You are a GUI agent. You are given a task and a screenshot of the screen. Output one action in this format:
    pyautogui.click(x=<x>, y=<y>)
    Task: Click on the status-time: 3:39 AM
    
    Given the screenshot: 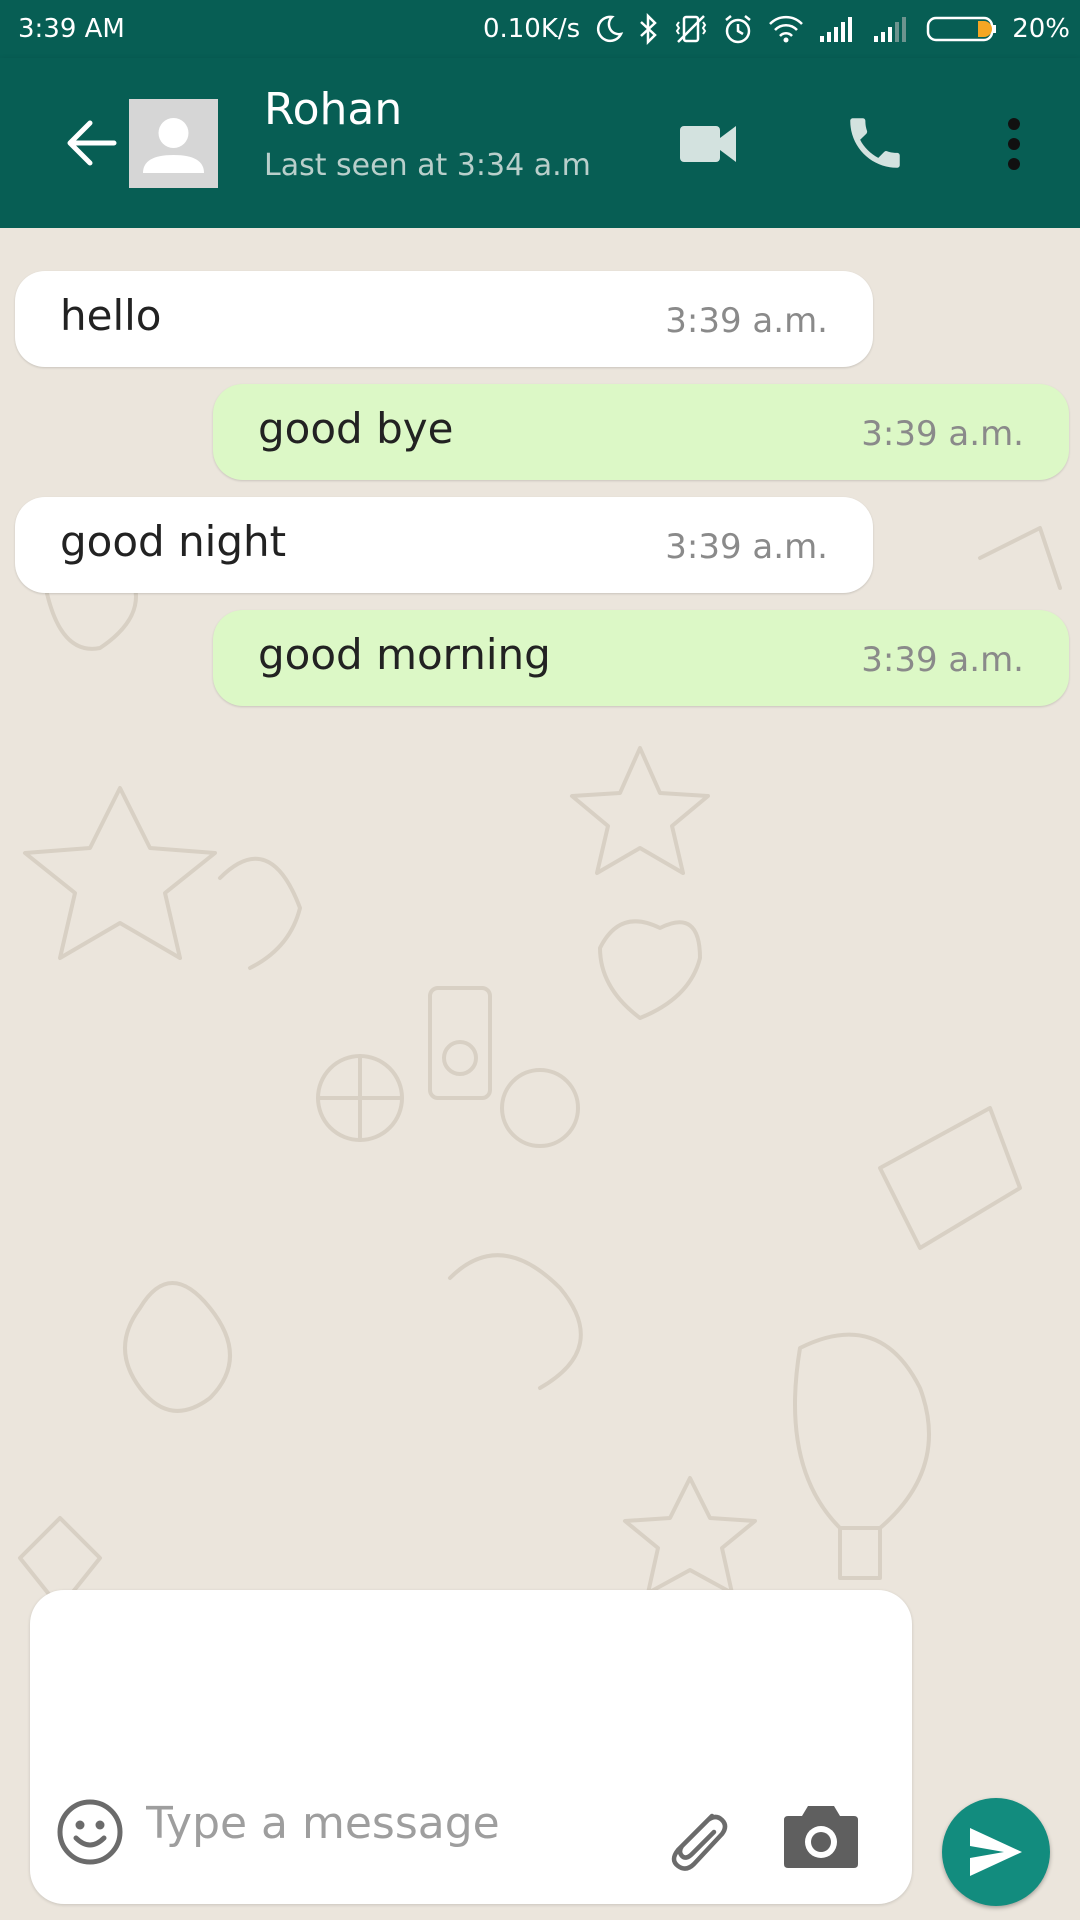 What is the action you would take?
    pyautogui.click(x=71, y=29)
    